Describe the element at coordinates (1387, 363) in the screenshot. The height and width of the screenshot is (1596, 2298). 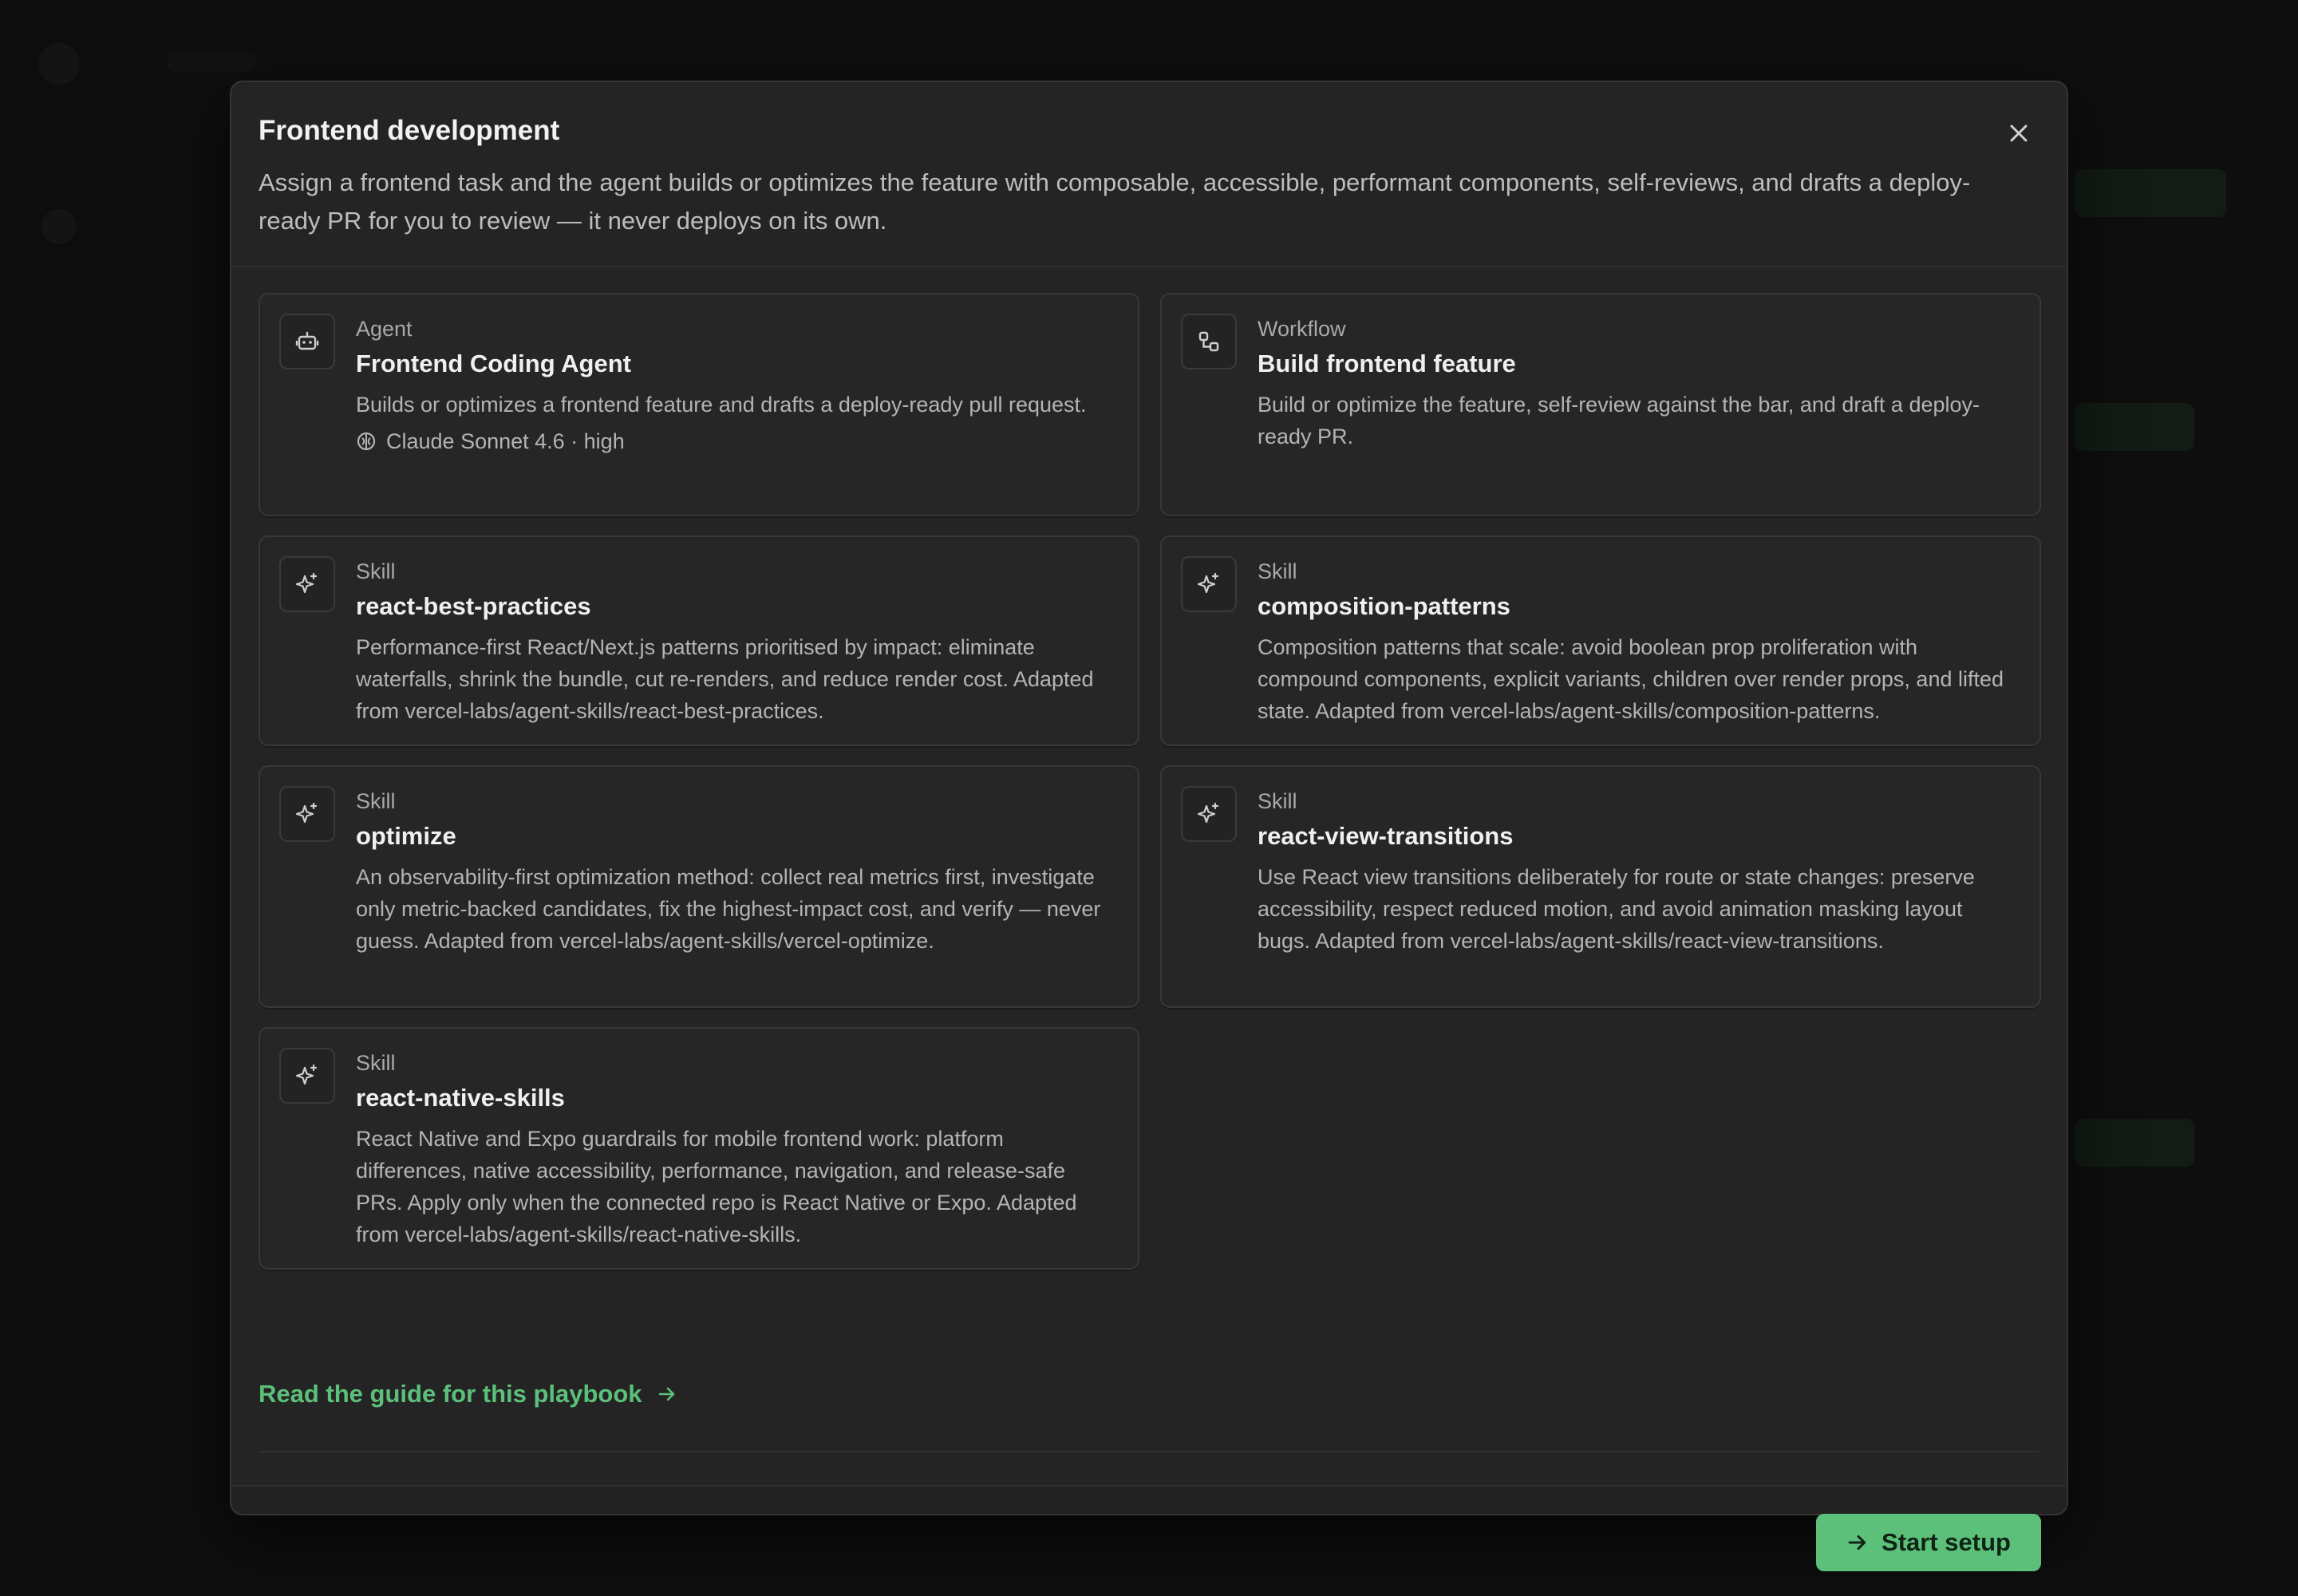
I see `card-title: Build frontend feature` at that location.